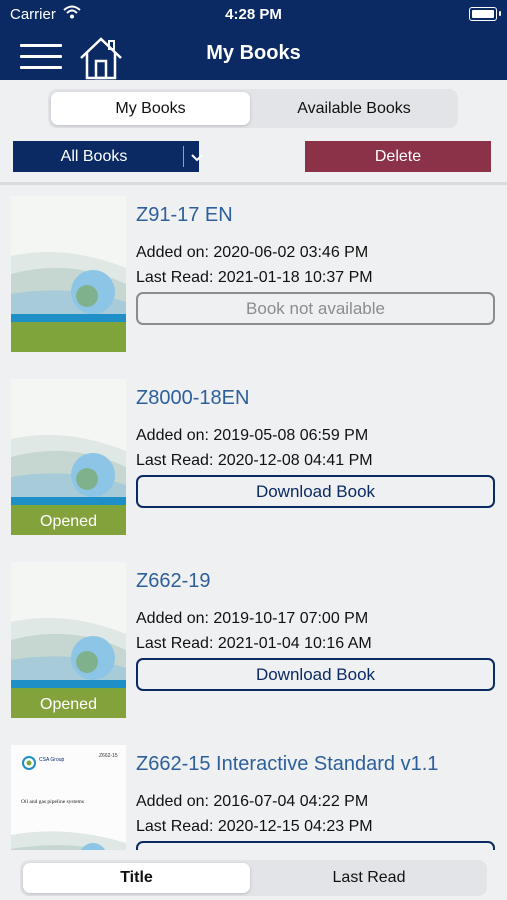 The image size is (507, 900). Describe the element at coordinates (398, 156) in the screenshot. I see `delete-button: Delete` at that location.